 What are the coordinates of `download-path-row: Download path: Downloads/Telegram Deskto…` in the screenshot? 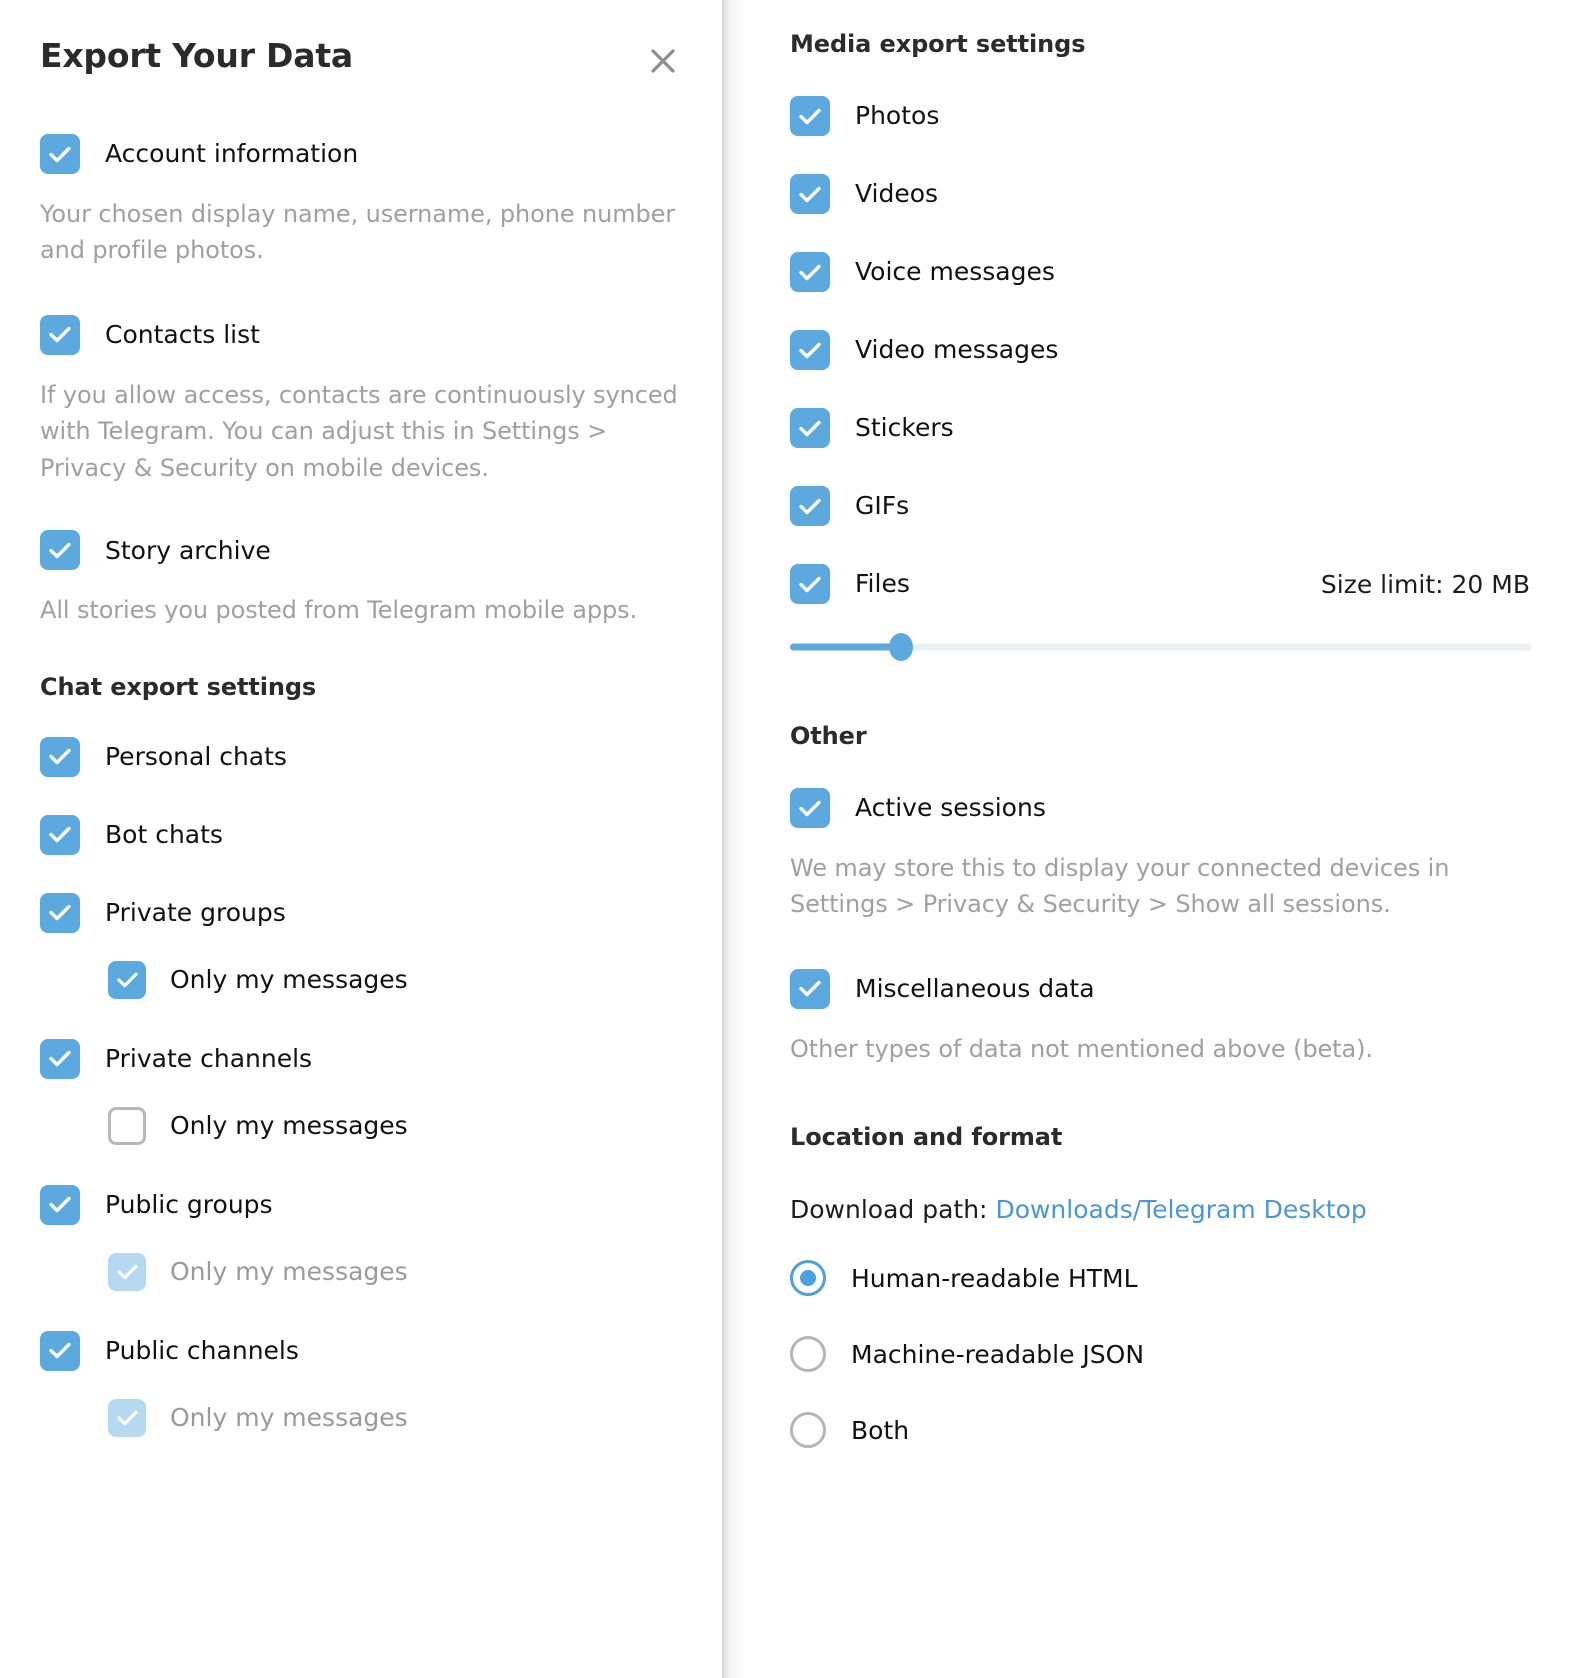 It's located at (1161, 1209).